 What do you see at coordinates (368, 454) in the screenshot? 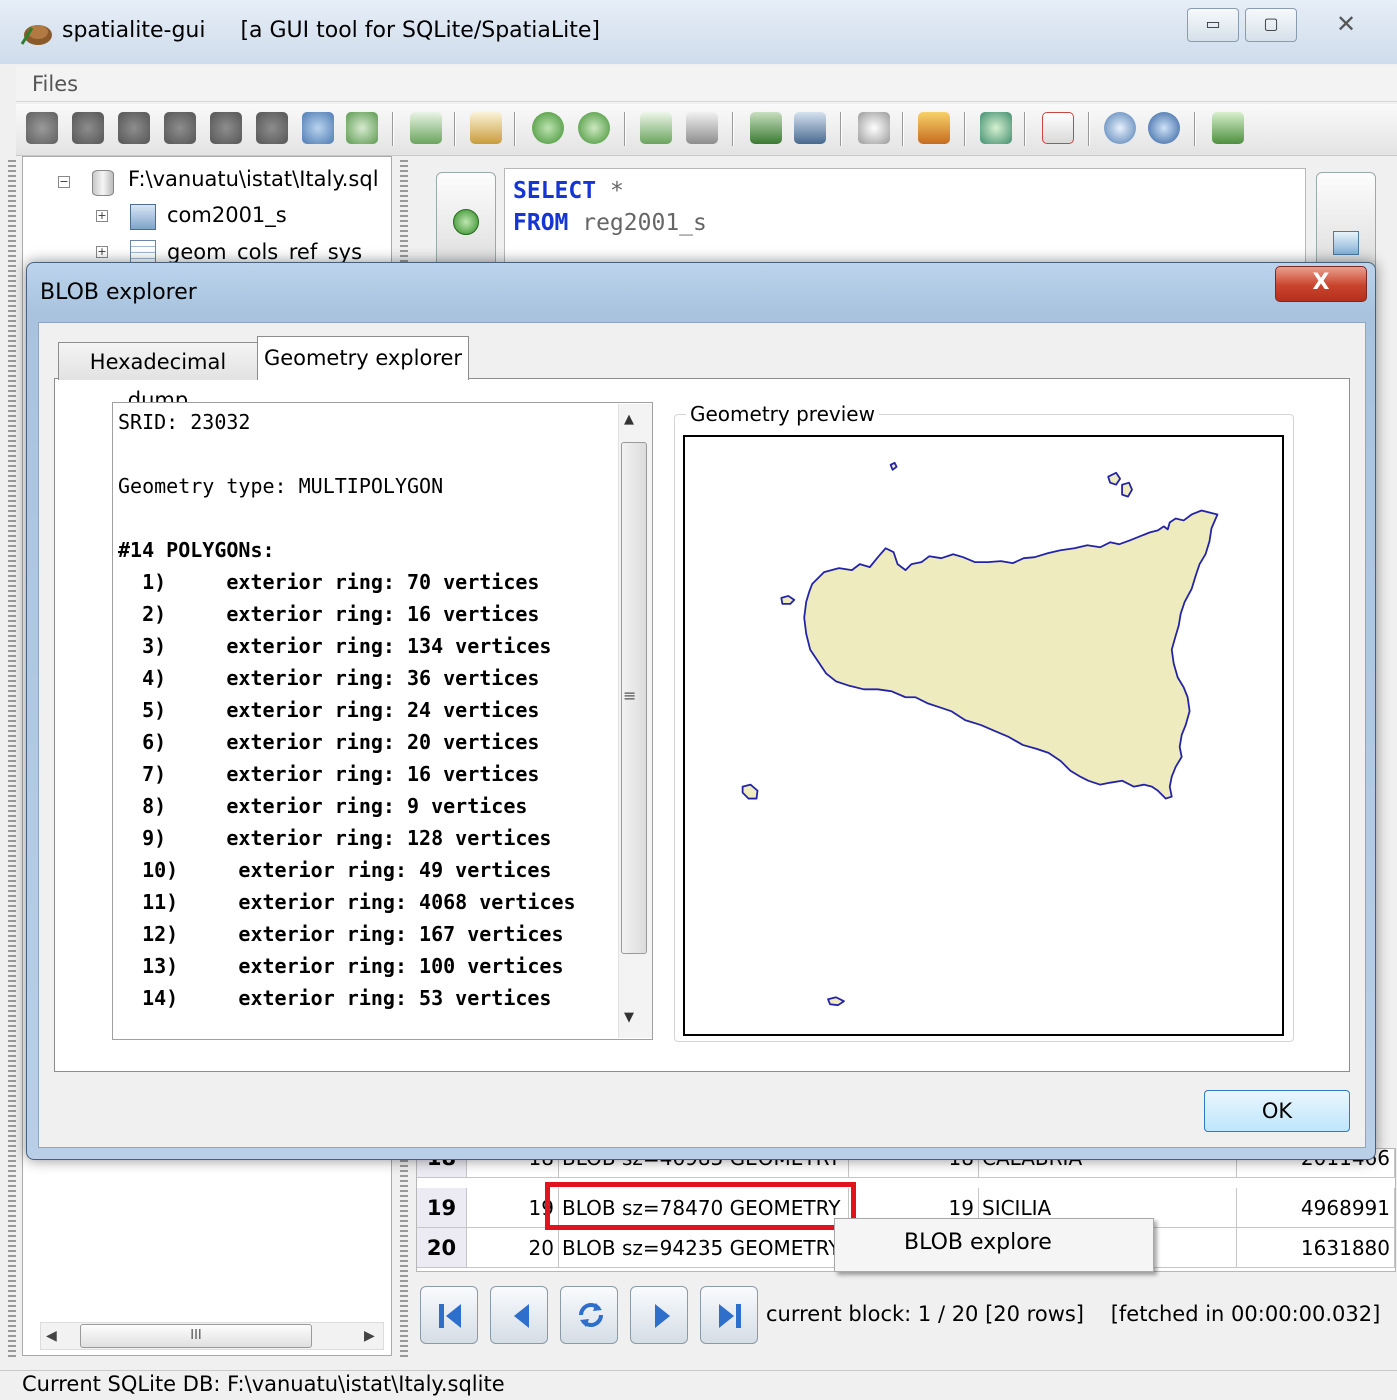
I see `info-line` at bounding box center [368, 454].